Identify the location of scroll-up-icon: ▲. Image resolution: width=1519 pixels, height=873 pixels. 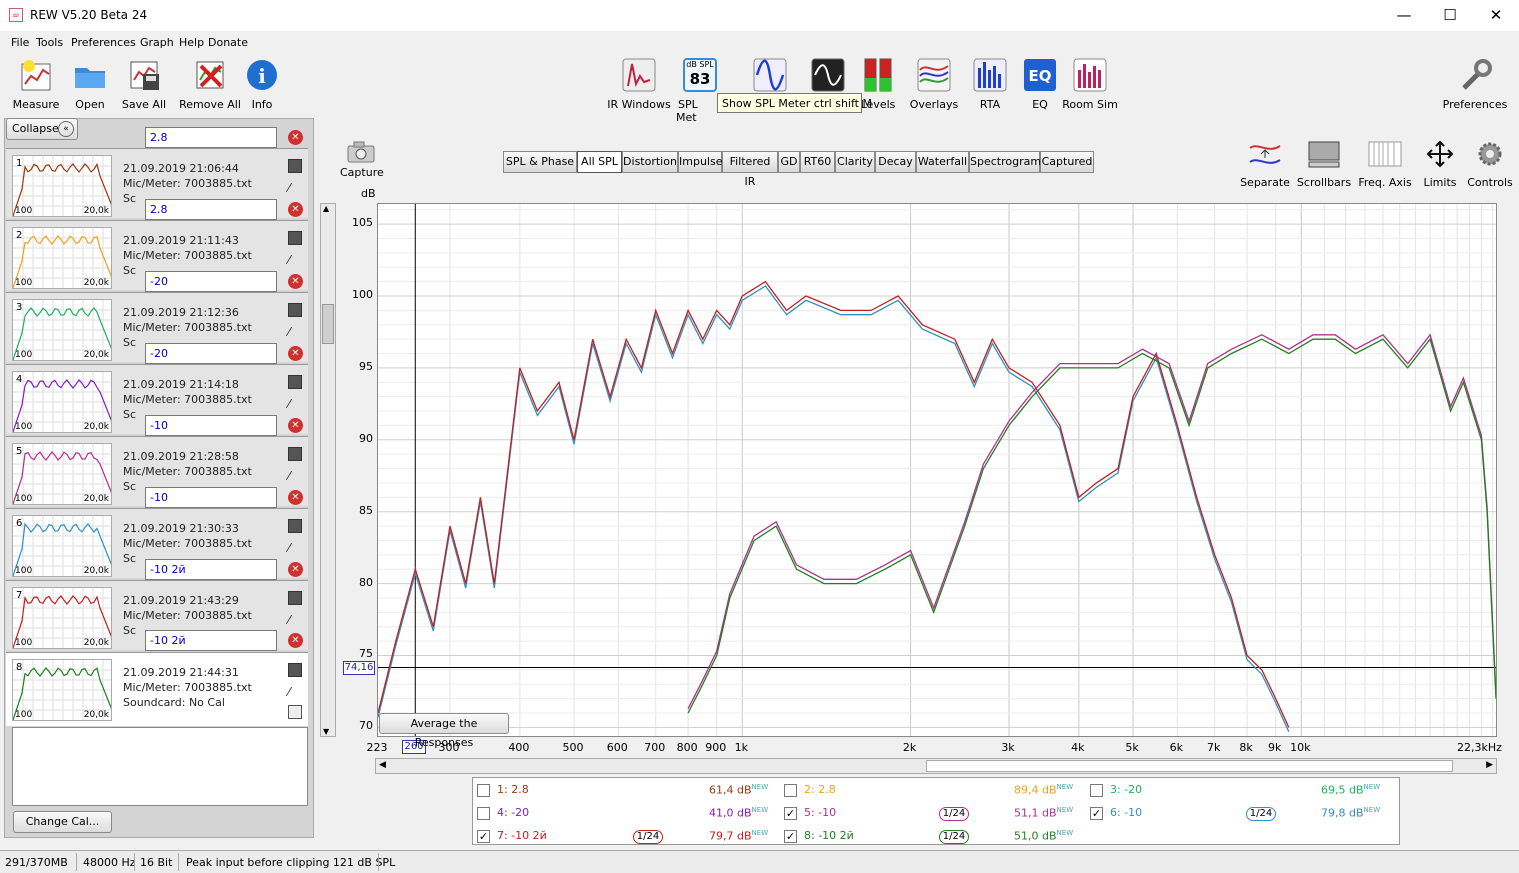
(326, 208).